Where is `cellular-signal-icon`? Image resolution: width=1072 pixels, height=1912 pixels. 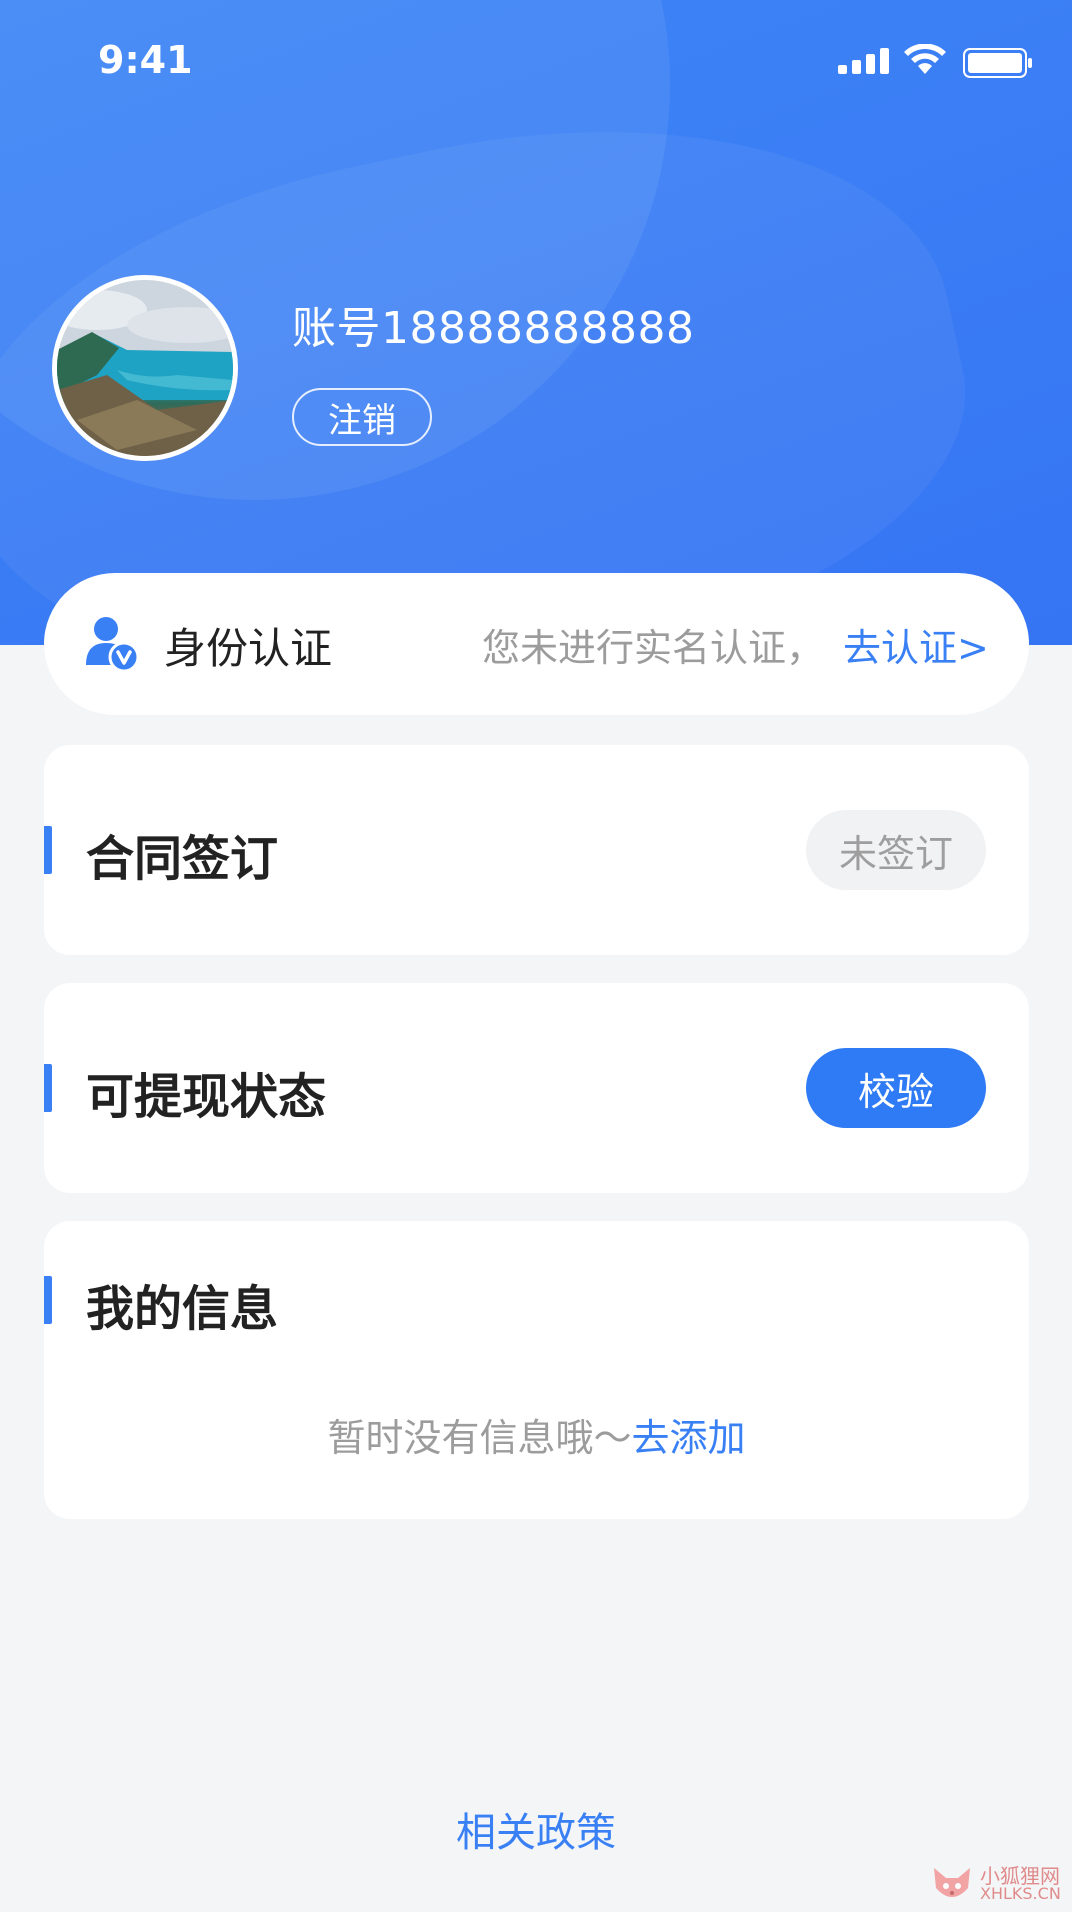
cellular-signal-icon is located at coordinates (864, 63).